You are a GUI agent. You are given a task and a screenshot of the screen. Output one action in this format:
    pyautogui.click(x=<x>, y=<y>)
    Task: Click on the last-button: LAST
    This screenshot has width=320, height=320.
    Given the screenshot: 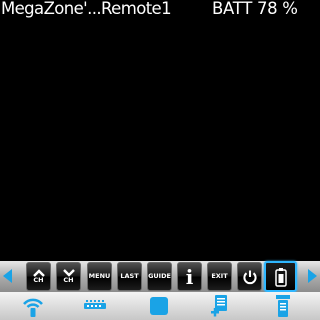 What is the action you would take?
    pyautogui.click(x=129, y=276)
    